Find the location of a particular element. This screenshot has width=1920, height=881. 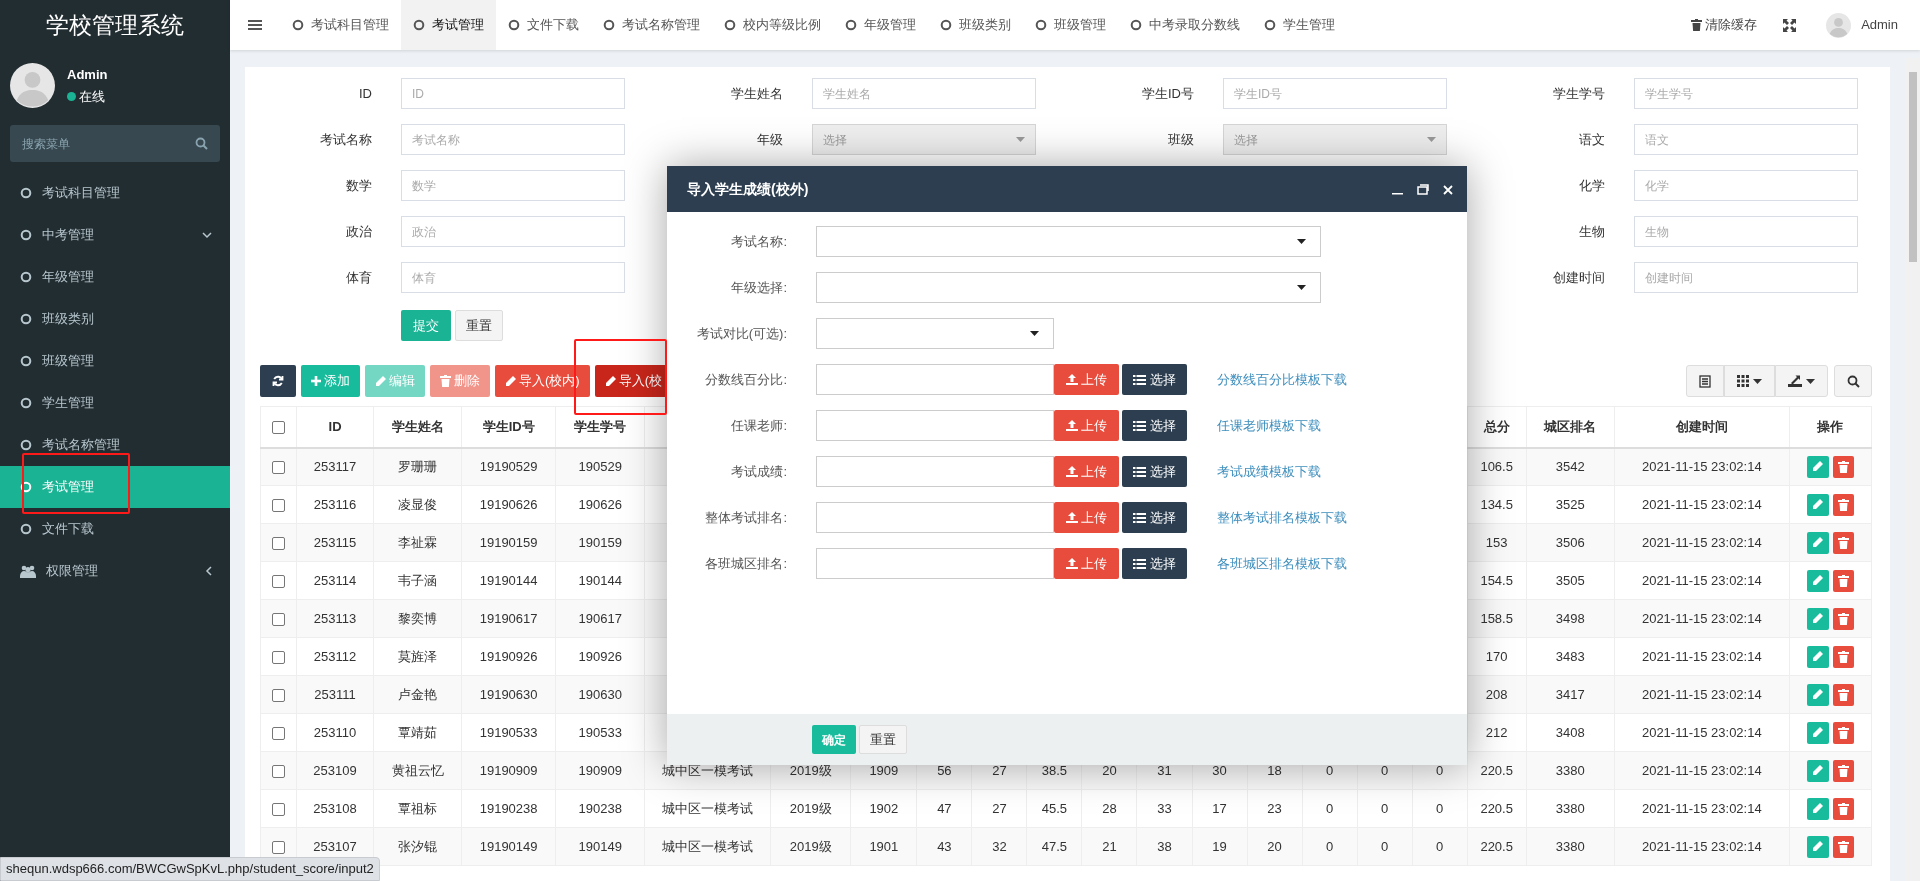

sidebar-item: 中考管理 is located at coordinates (115, 235).